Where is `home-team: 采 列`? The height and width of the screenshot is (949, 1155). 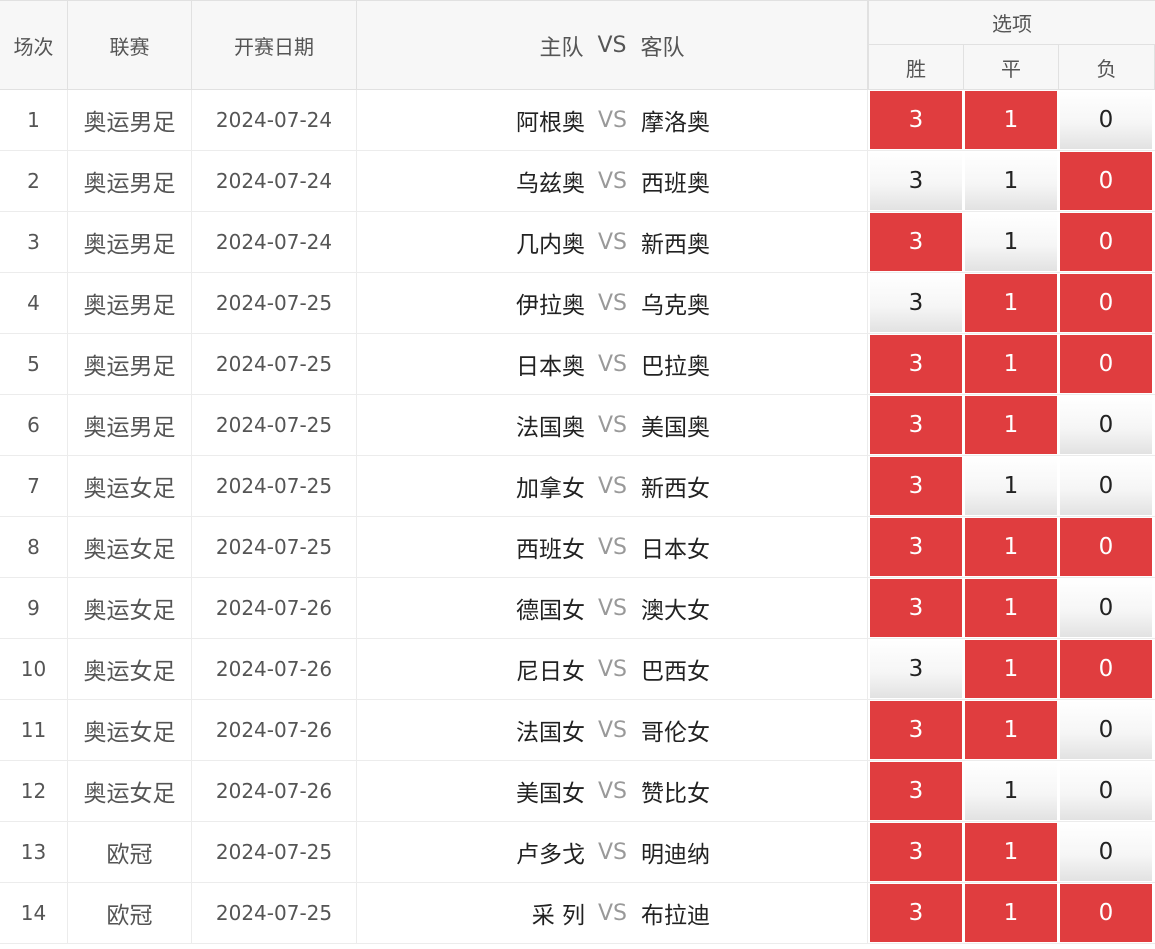 home-team: 采 列 is located at coordinates (558, 916).